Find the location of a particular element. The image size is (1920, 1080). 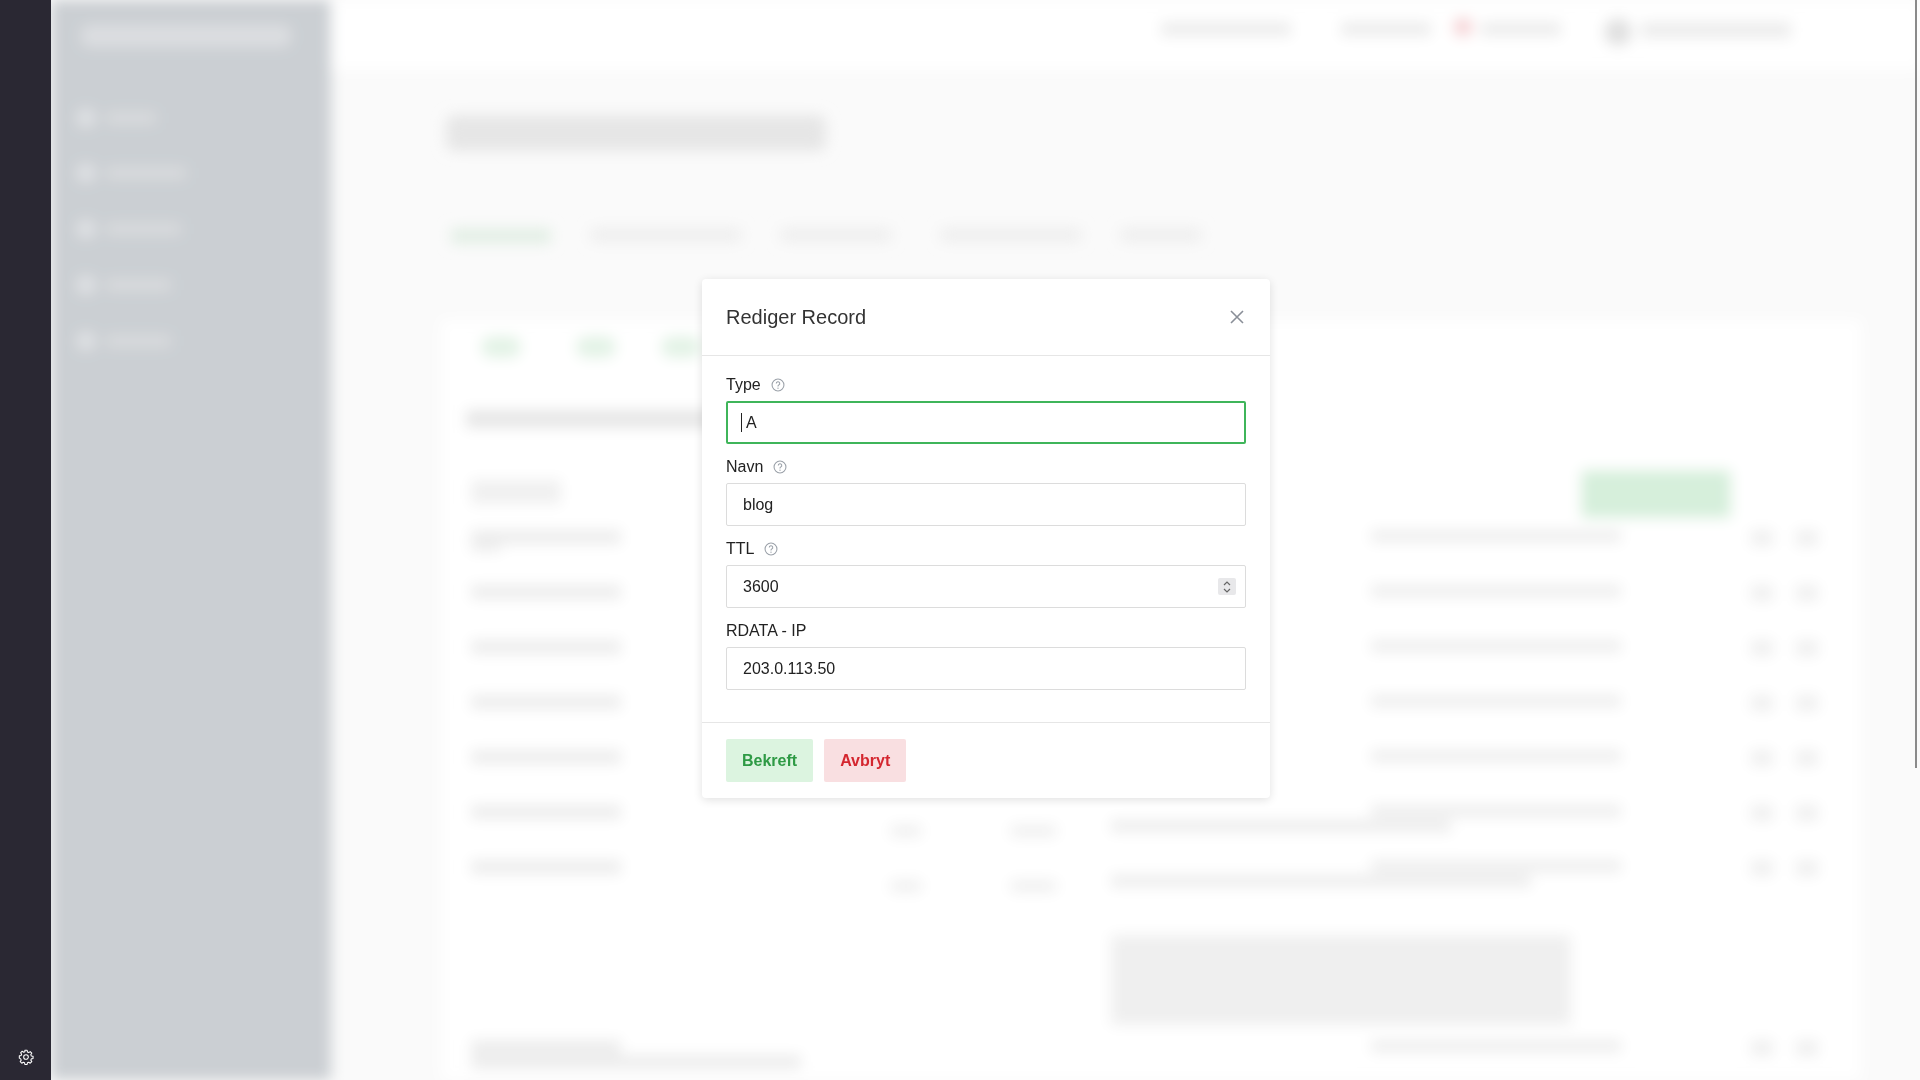

field-label: RDATA - IP is located at coordinates (766, 631).